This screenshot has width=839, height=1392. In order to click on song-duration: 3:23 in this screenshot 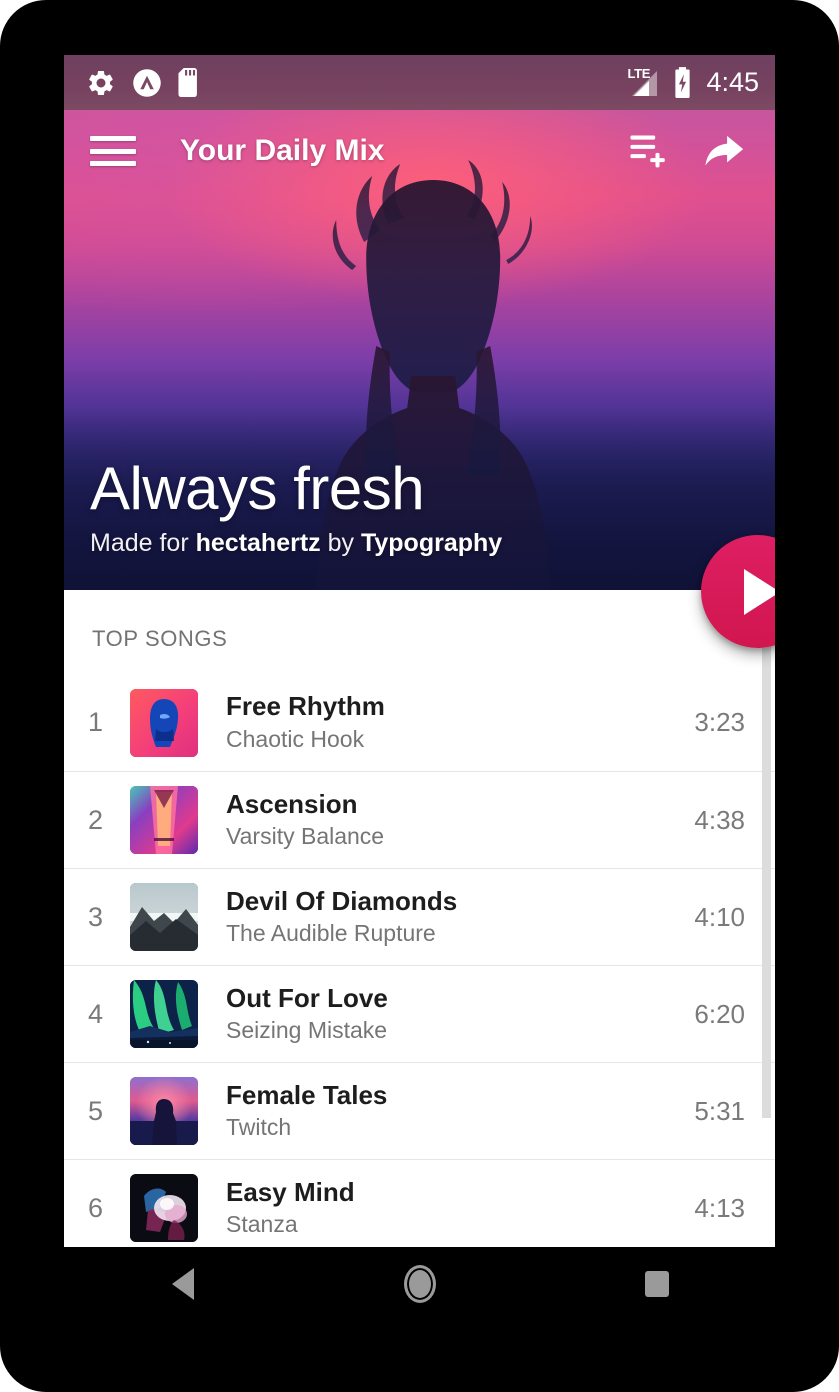, I will do `click(719, 722)`.